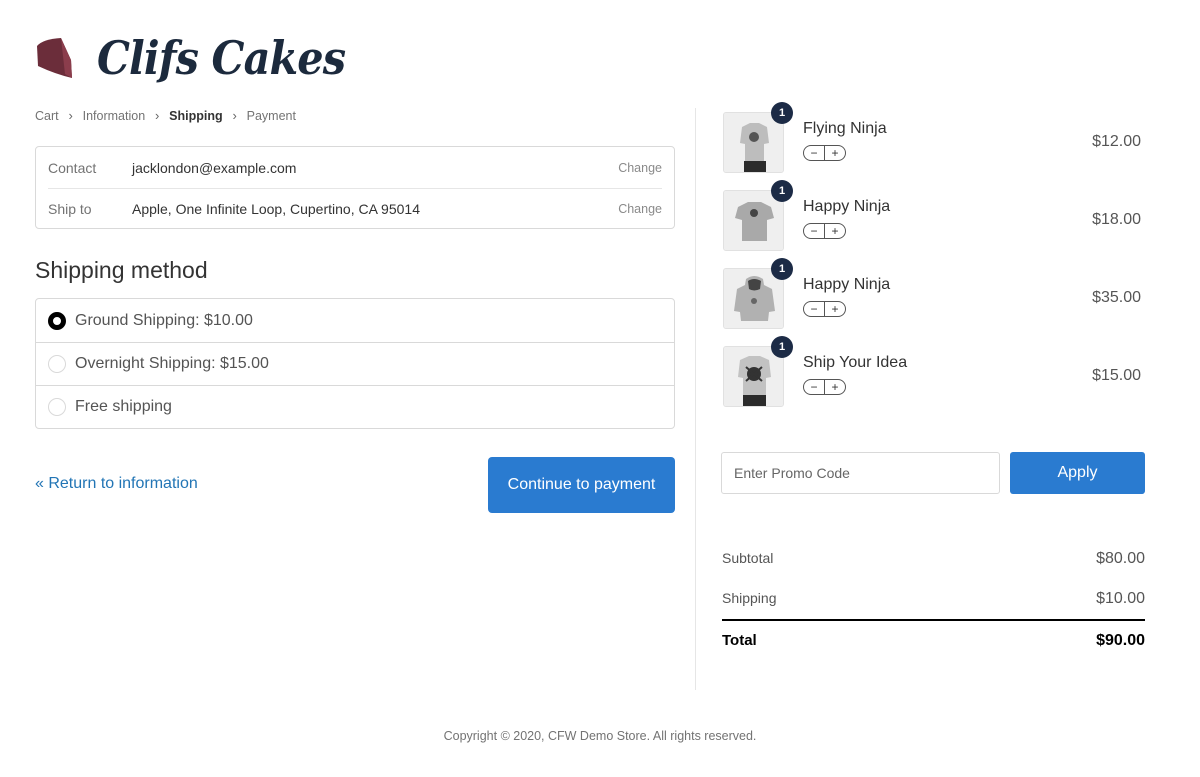 This screenshot has height=777, width=1200. I want to click on shipping-option-free: Free shipping, so click(355, 406).